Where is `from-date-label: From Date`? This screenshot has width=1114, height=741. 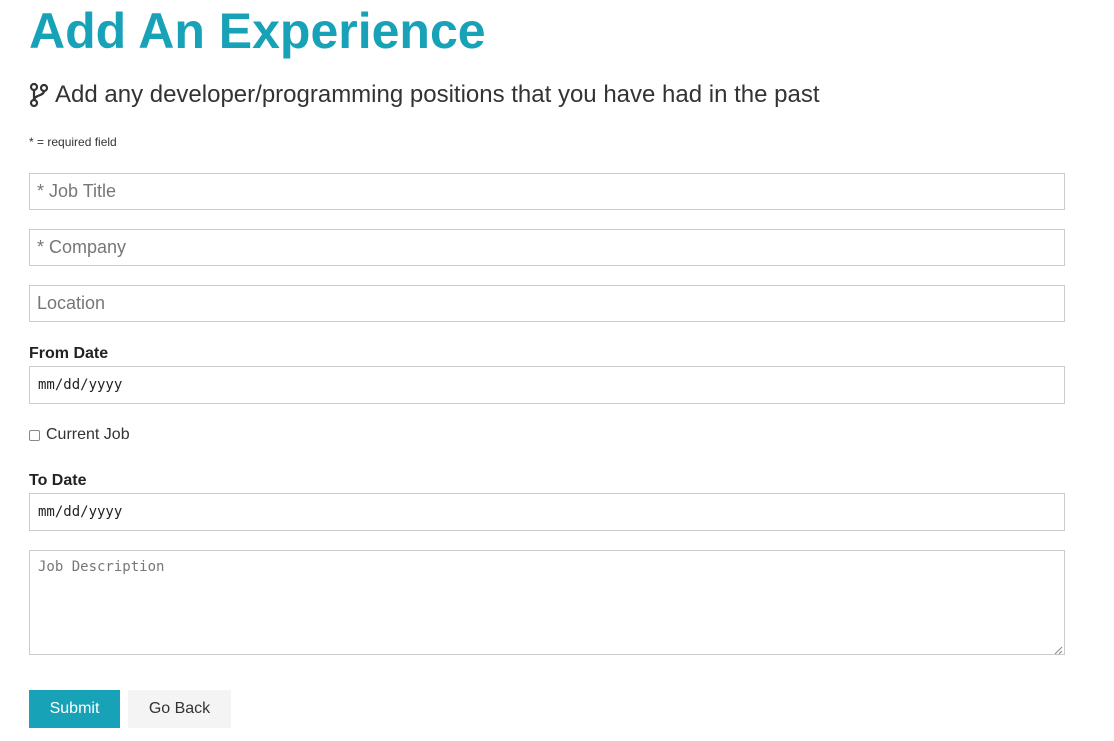
from-date-label: From Date is located at coordinates (69, 353).